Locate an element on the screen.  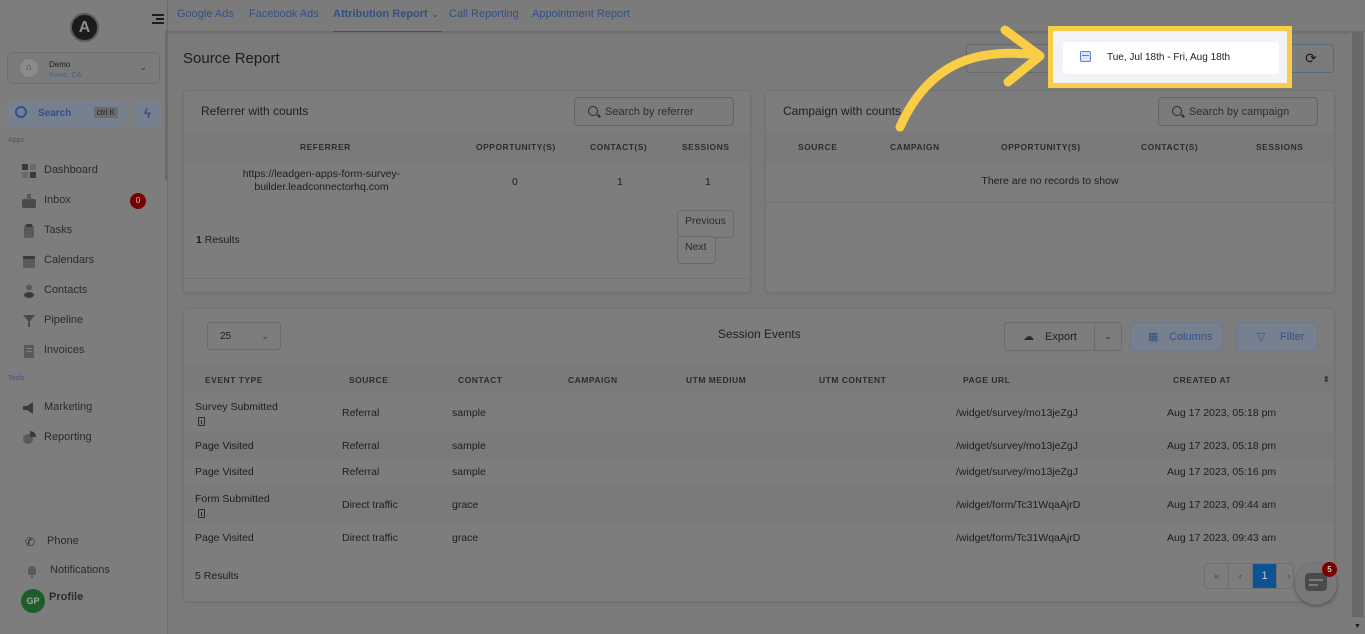
main-scrollbar: ▼ is located at coordinates (1357, 333).